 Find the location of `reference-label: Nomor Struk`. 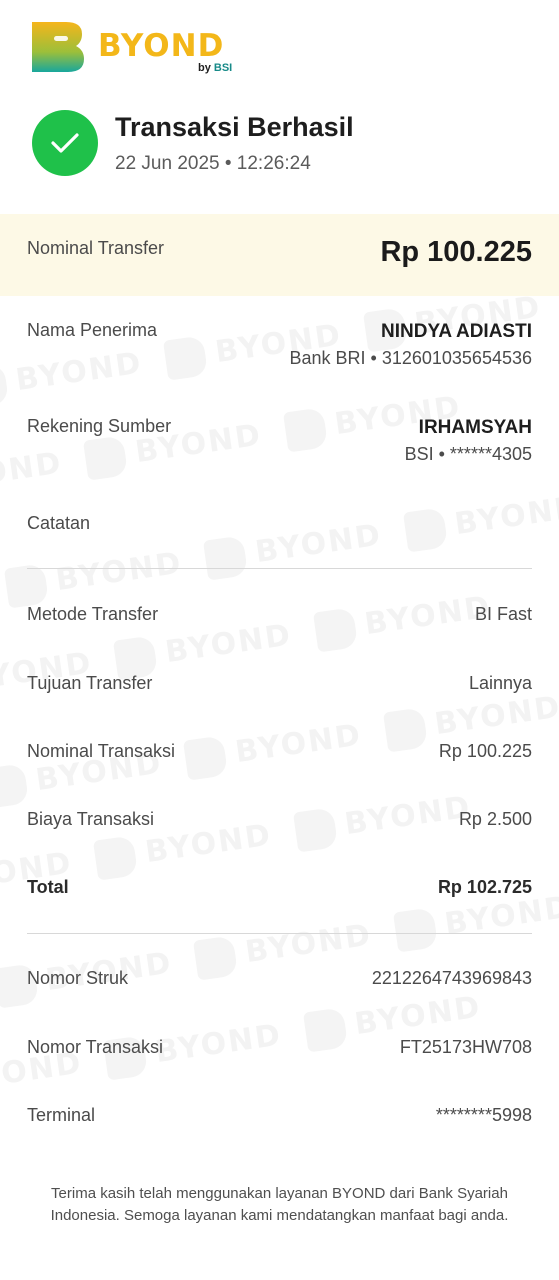

reference-label: Nomor Struk is located at coordinates (78, 978).